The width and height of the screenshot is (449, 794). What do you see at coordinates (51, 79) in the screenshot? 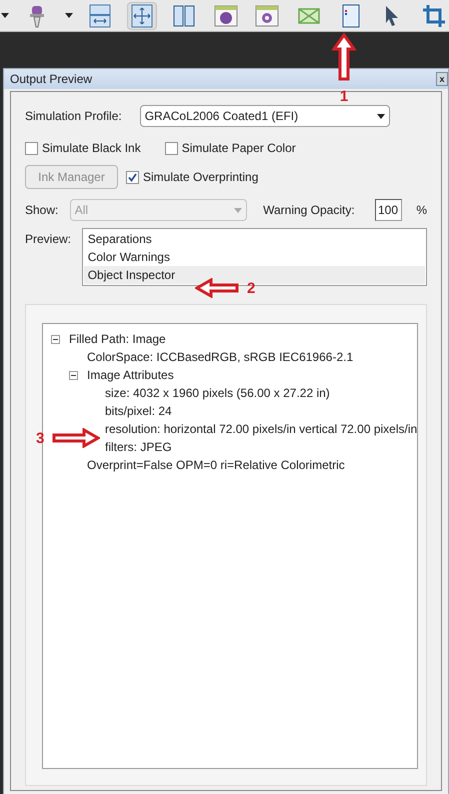
I see `window-title: Output Preview` at bounding box center [51, 79].